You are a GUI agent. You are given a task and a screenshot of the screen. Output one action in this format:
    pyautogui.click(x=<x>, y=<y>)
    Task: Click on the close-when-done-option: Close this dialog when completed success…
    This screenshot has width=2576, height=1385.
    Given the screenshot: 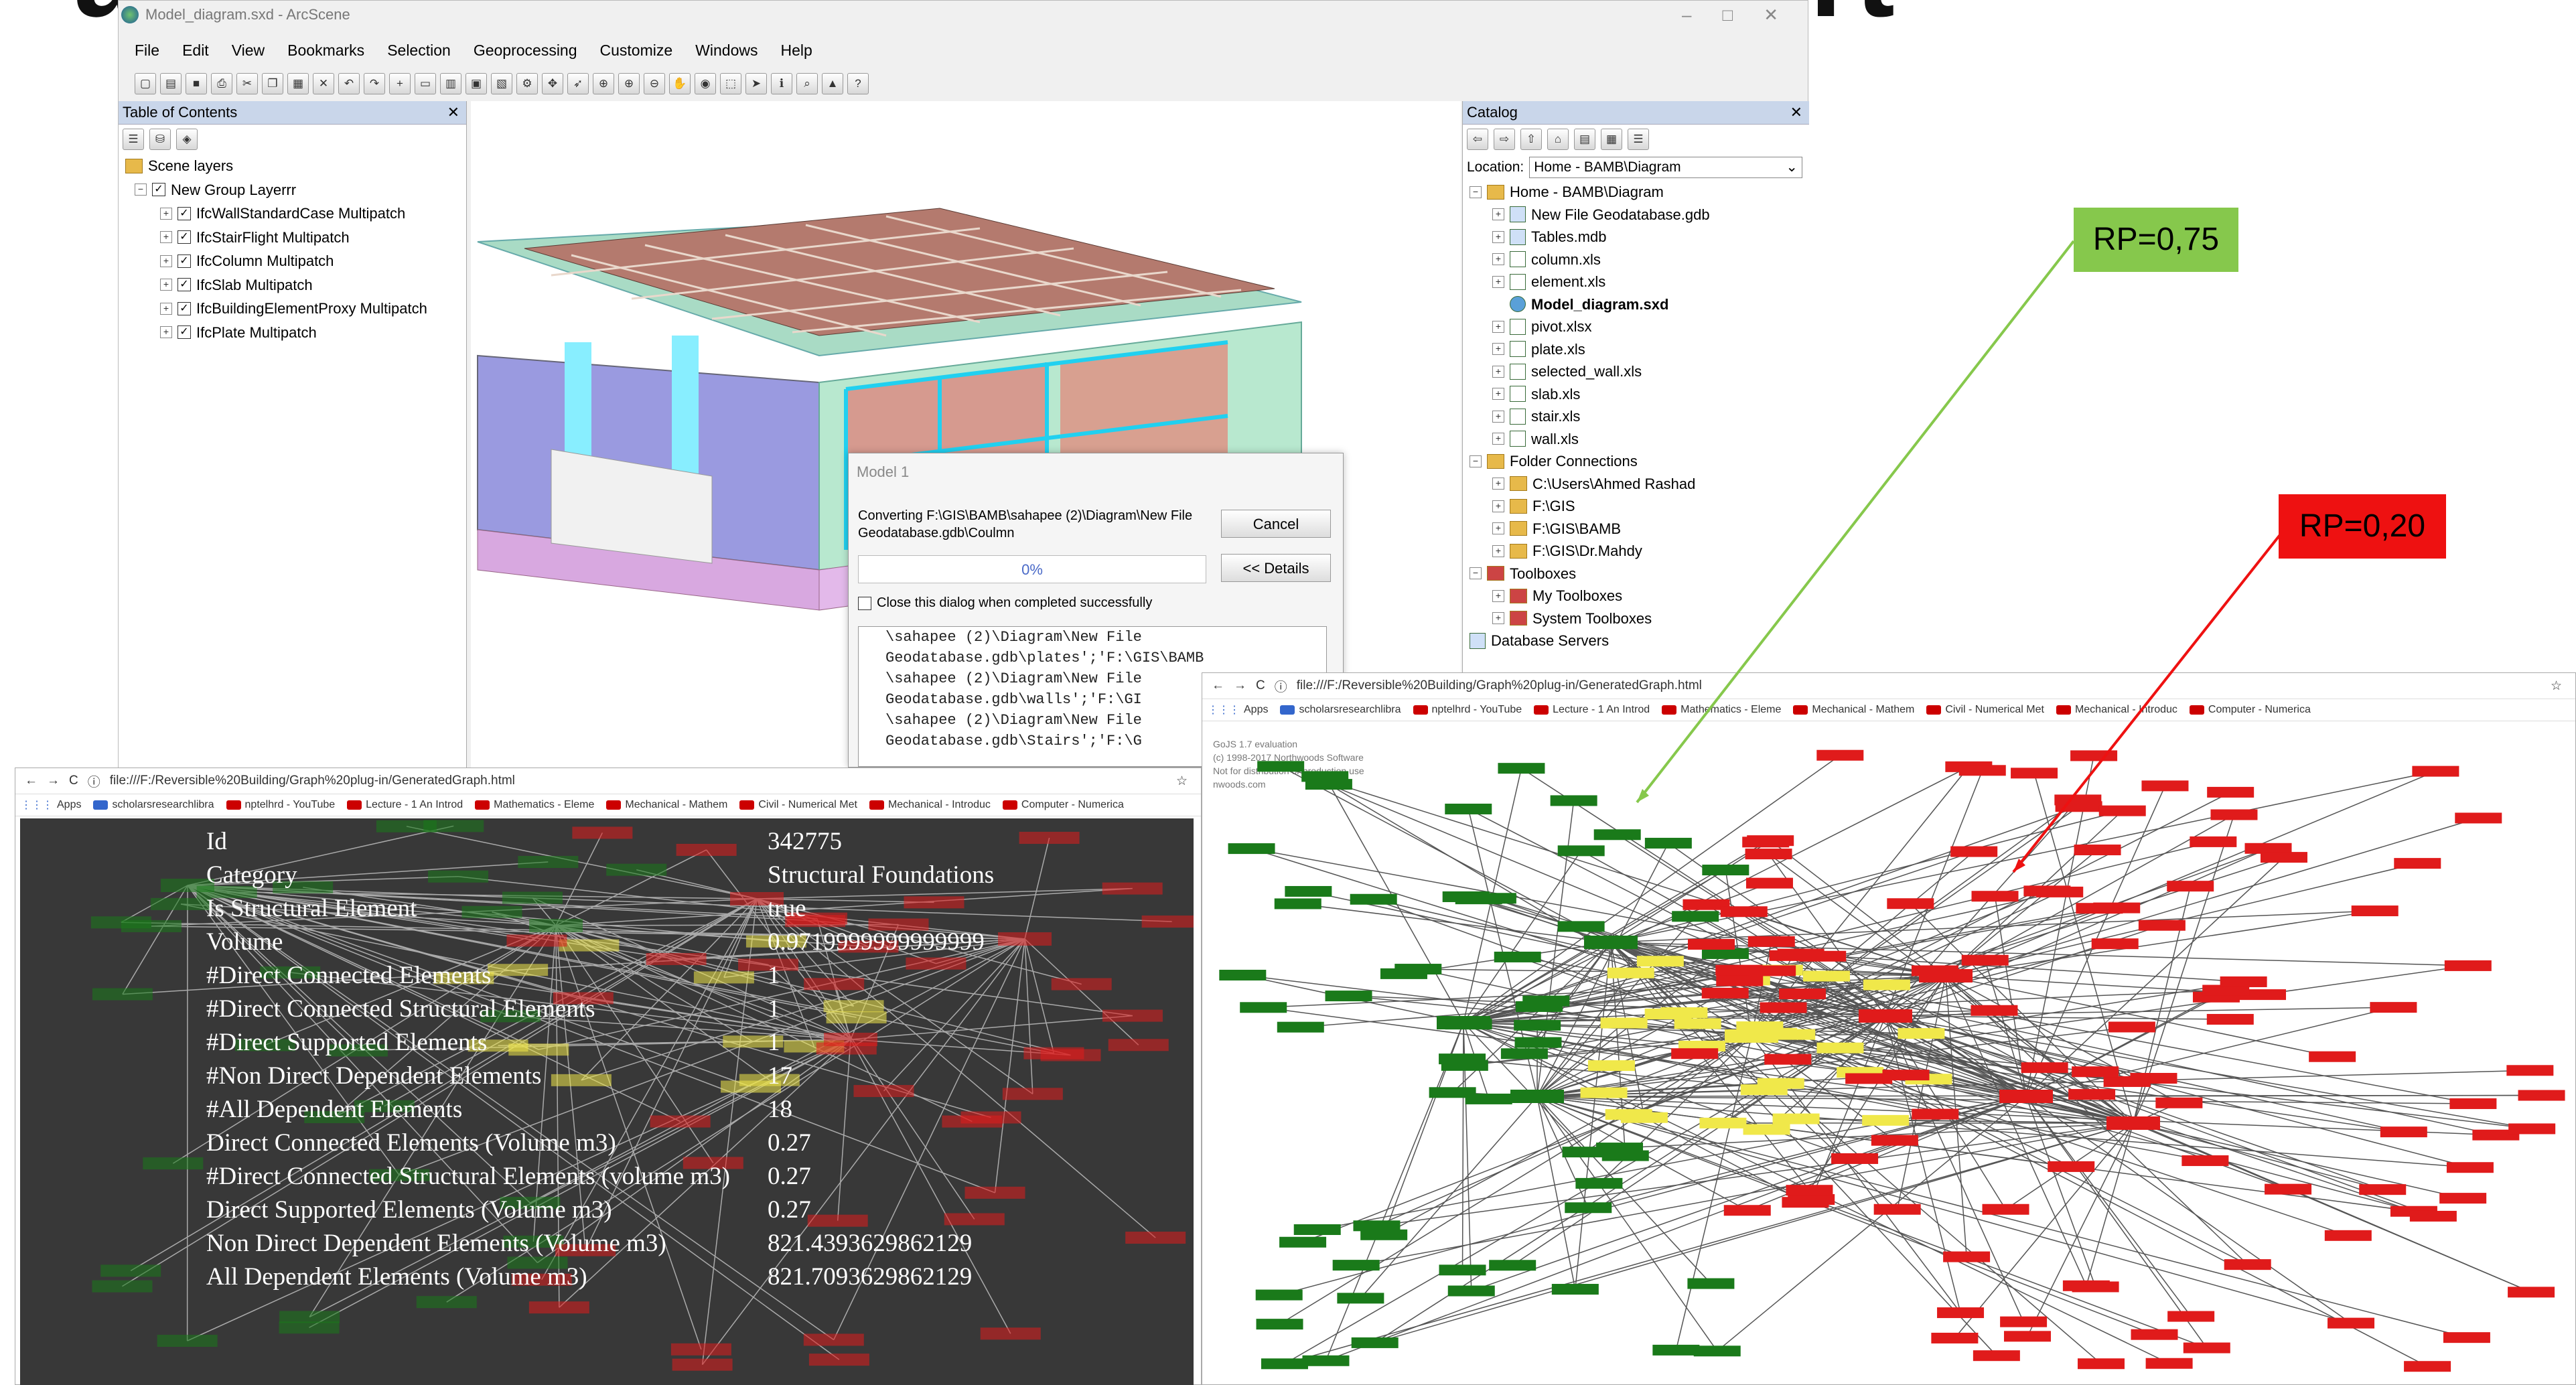 What is the action you would take?
    pyautogui.click(x=1005, y=603)
    